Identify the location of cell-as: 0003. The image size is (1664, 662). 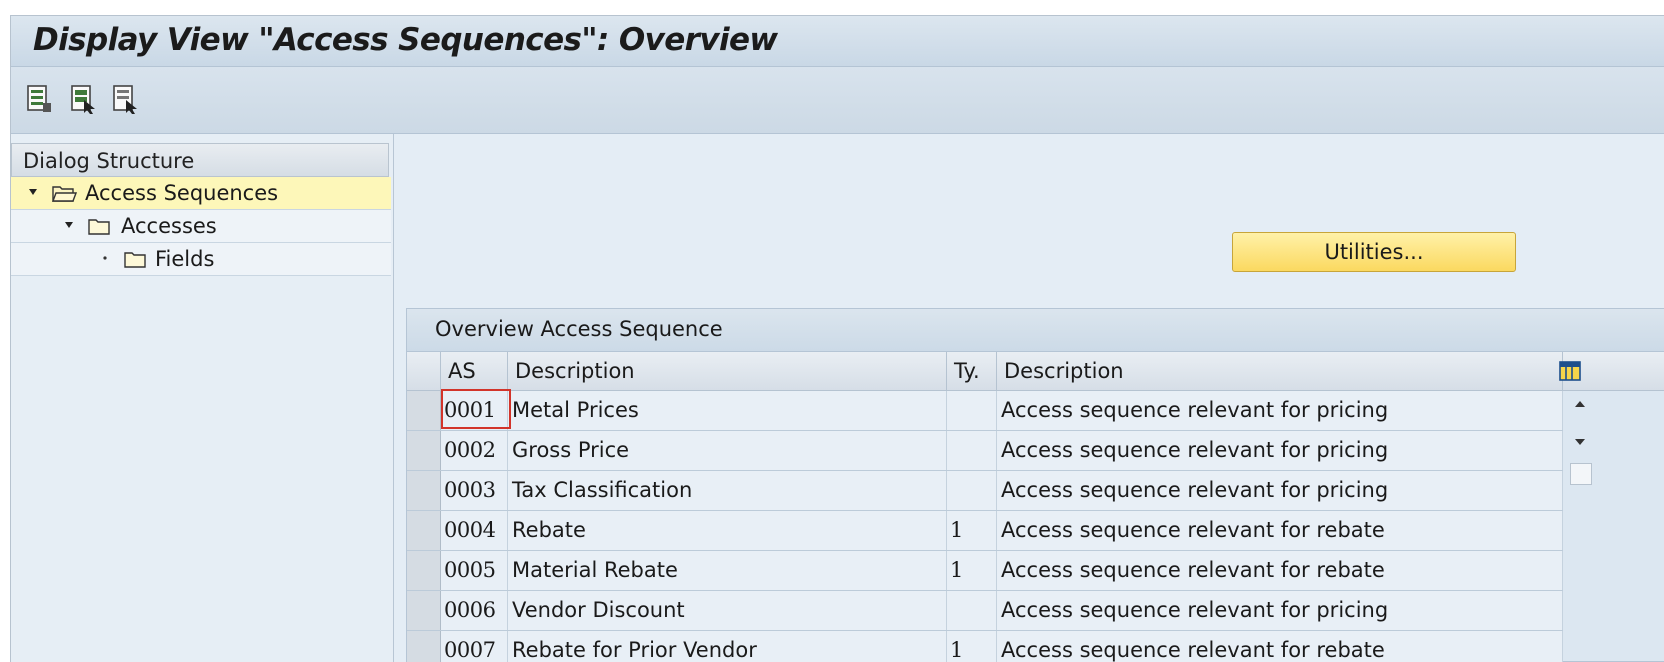
(474, 490).